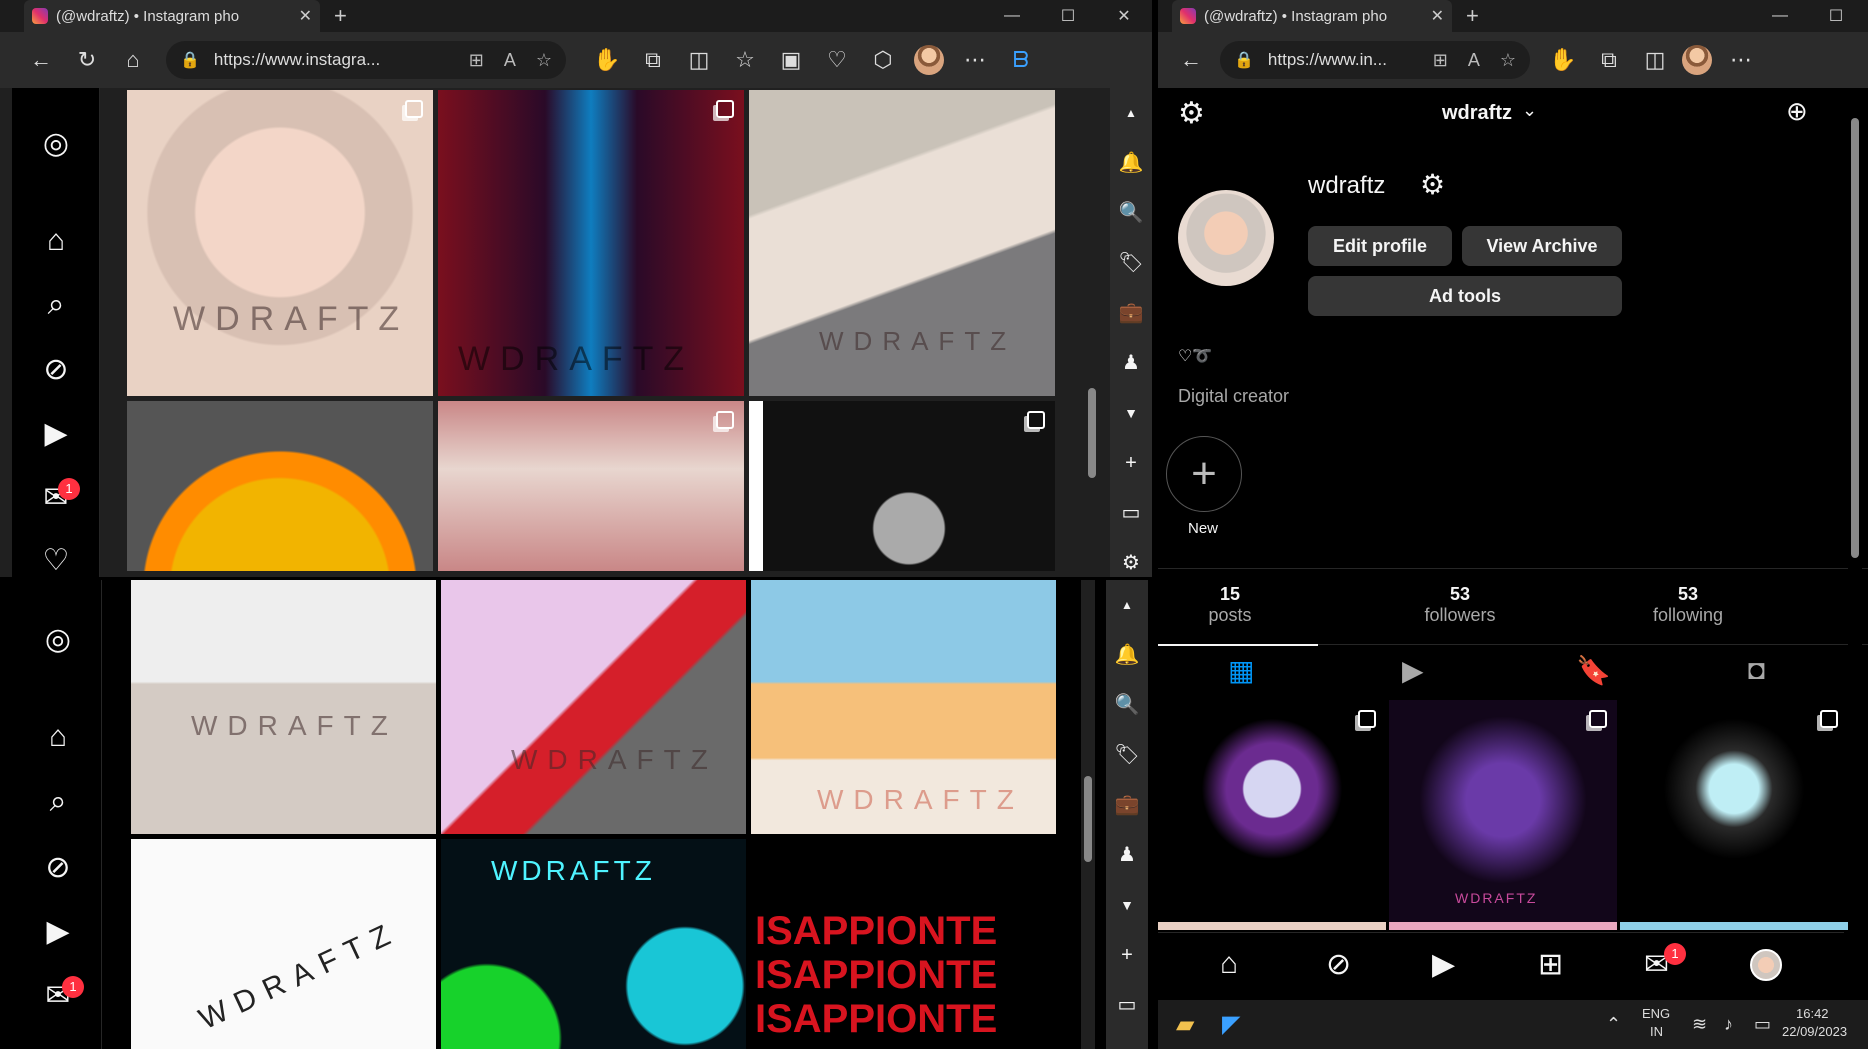  I want to click on notification-bell-icon: 🔔, so click(1131, 163).